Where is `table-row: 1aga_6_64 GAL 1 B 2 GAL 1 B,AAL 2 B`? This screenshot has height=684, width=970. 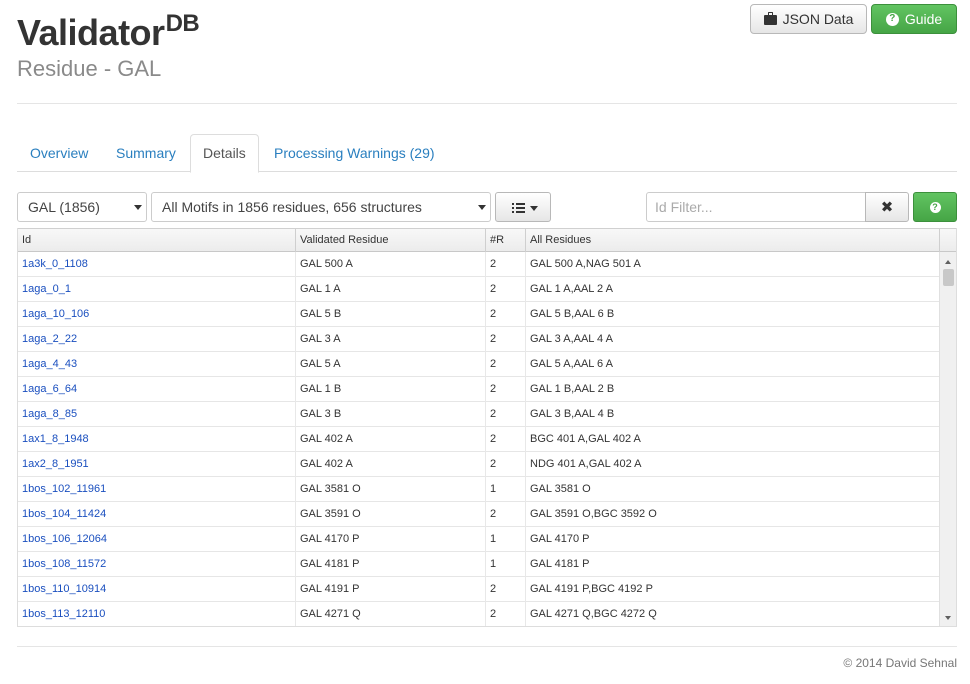
table-row: 1aga_6_64 GAL 1 B 2 GAL 1 B,AAL 2 B is located at coordinates (479, 389).